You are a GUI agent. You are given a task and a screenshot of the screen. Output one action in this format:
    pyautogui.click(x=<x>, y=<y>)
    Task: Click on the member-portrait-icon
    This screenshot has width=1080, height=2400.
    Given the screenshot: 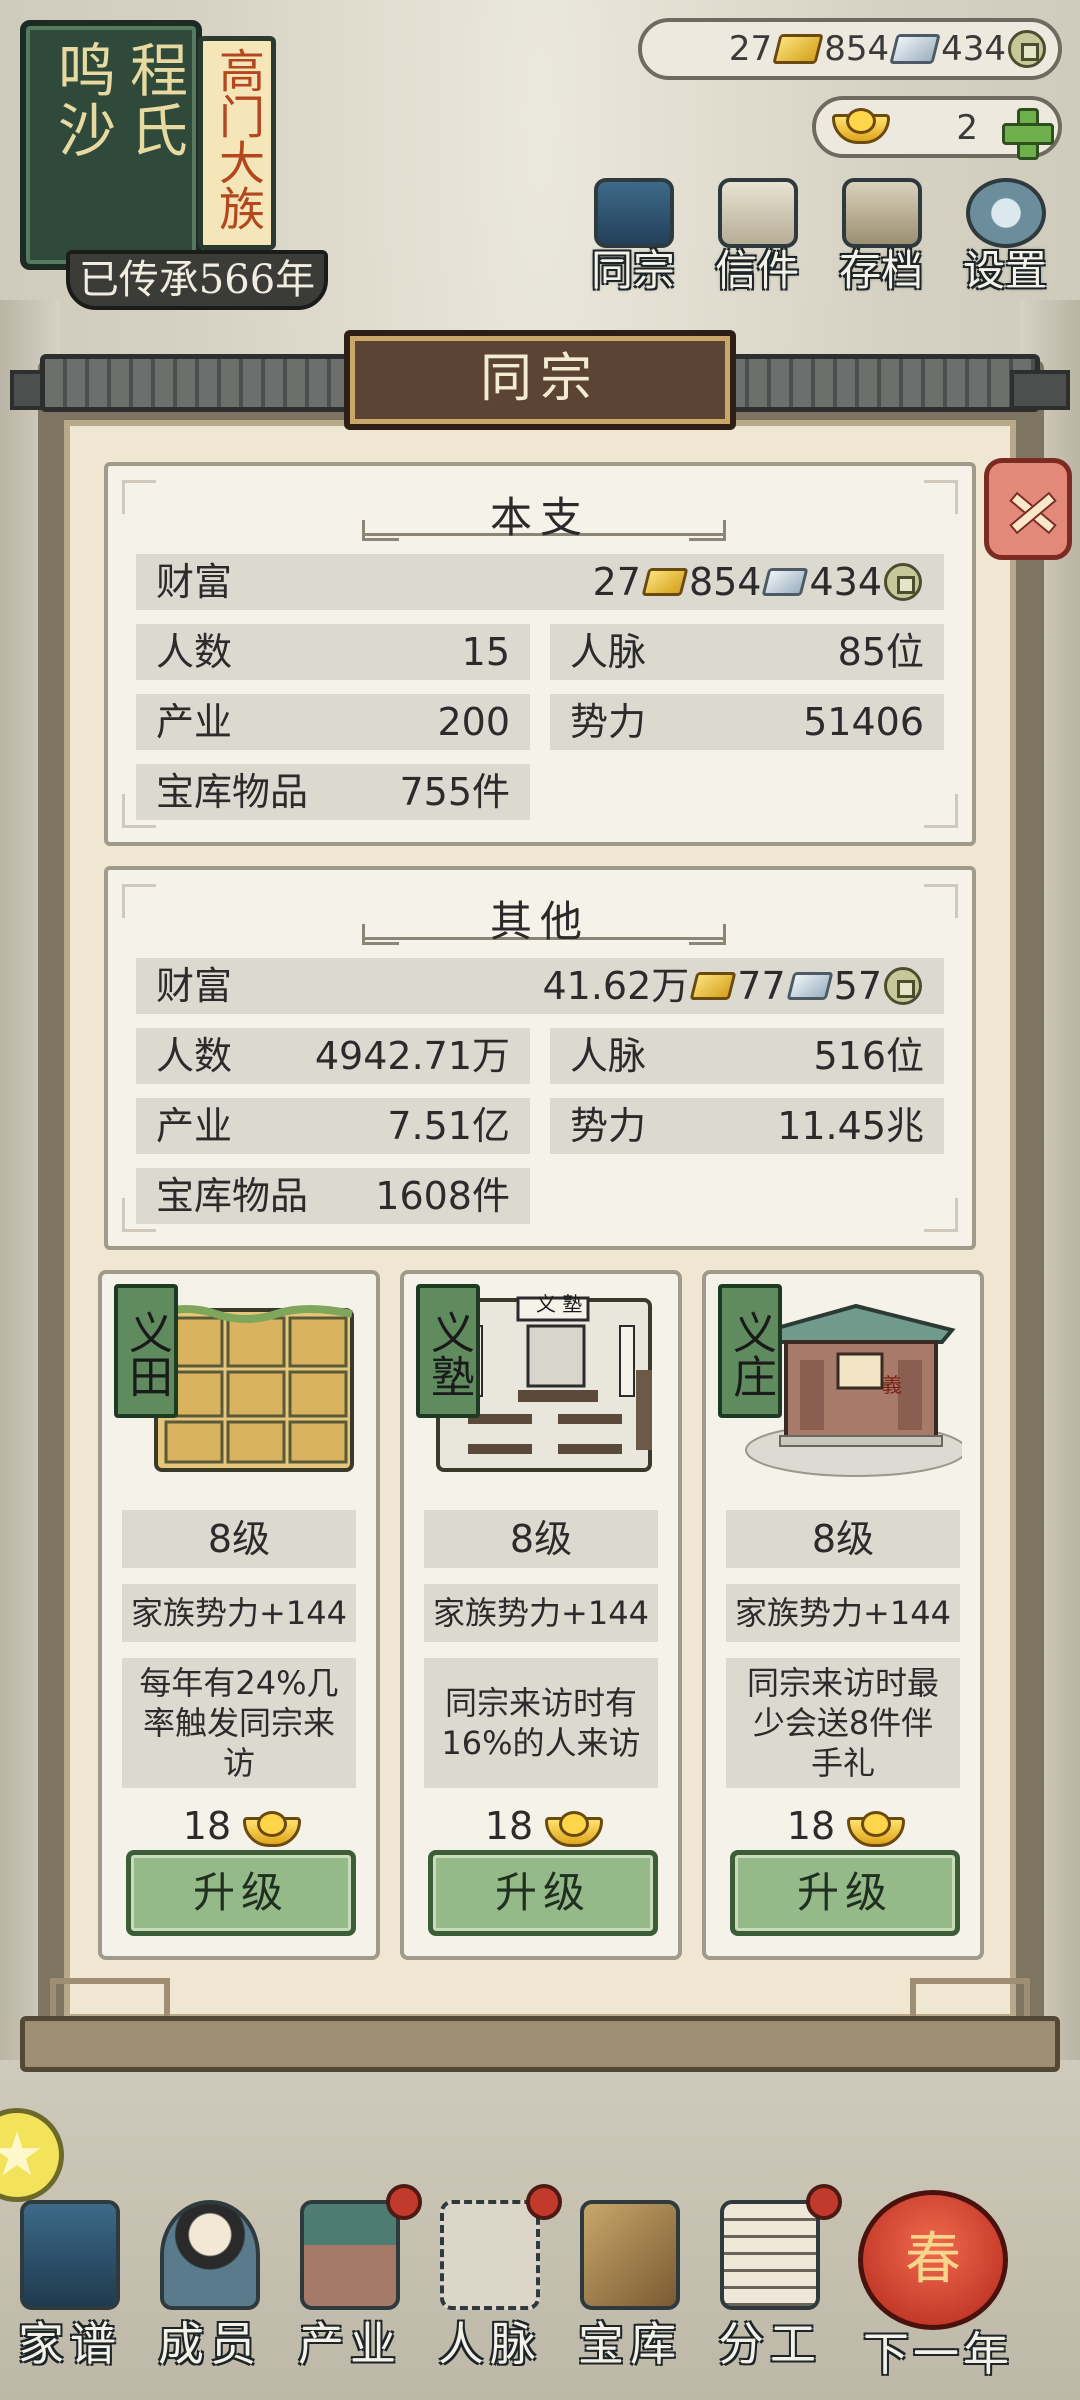 What is the action you would take?
    pyautogui.click(x=210, y=2255)
    